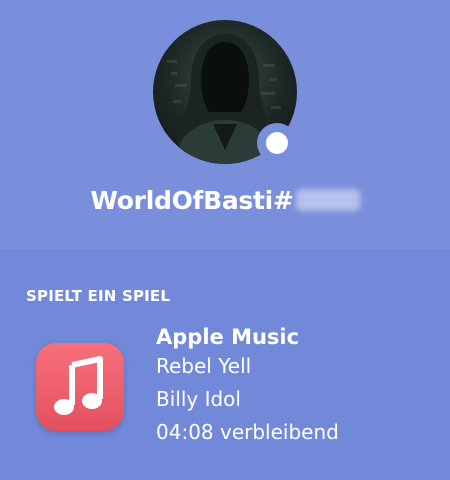 The image size is (450, 480). I want to click on music-note-icon, so click(78, 385).